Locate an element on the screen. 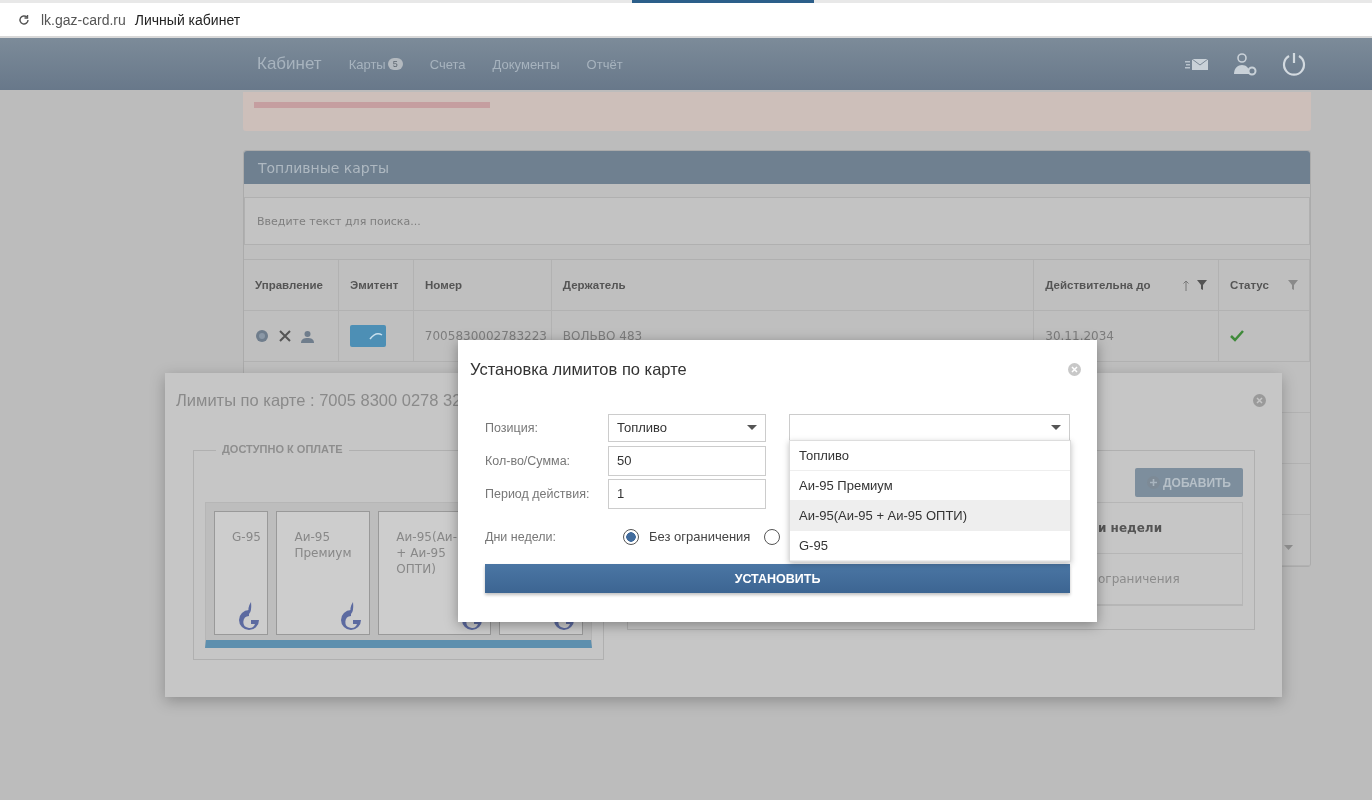 Image resolution: width=1372 pixels, height=800 pixels. field-label: Позиция: is located at coordinates (512, 427).